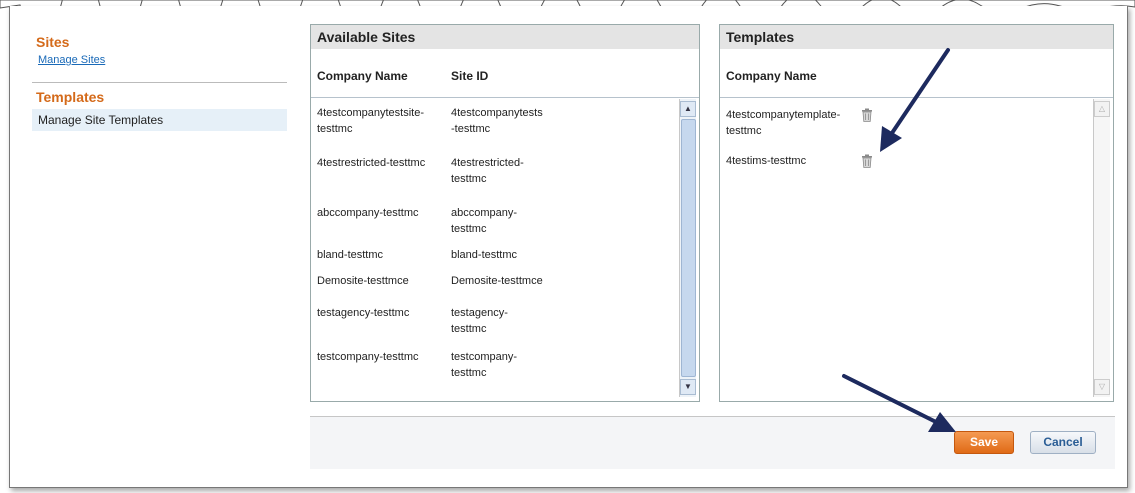  Describe the element at coordinates (505, 37) in the screenshot. I see `available-sites-title: Available Sites` at that location.